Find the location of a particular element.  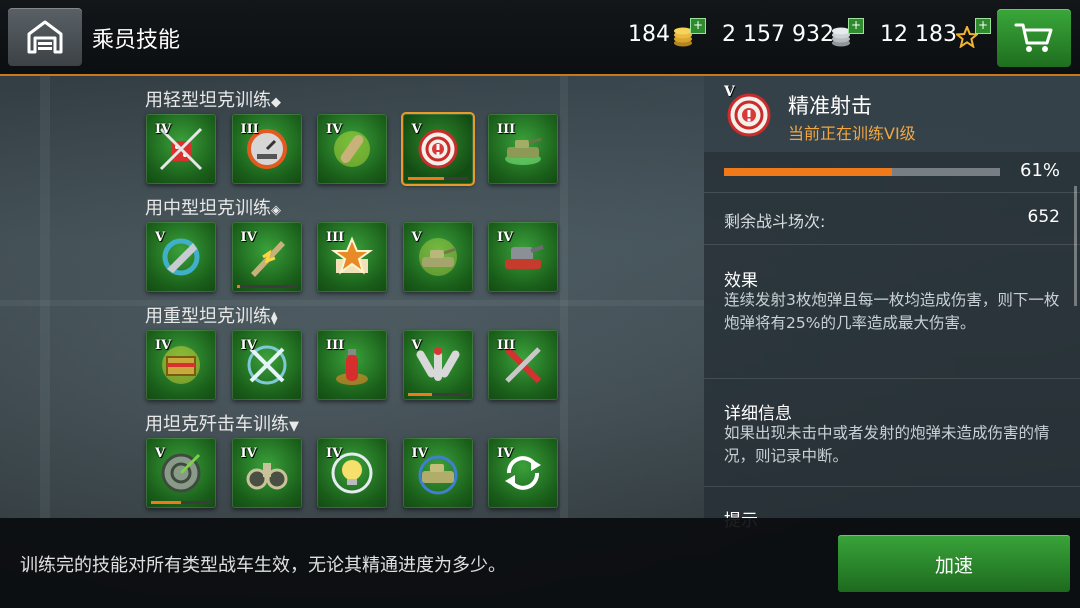

skill-tile-gauge-arrows: III is located at coordinates (266, 149).